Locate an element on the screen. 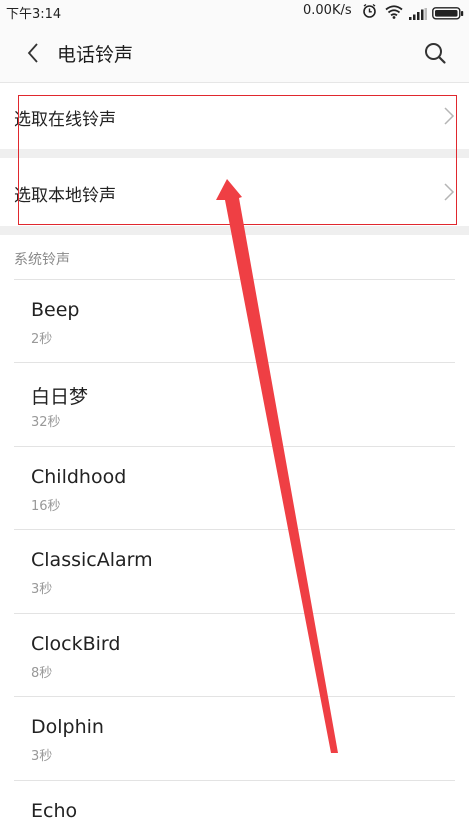 Image resolution: width=469 pixels, height=840 pixels. option-label: 选取在线铃声 is located at coordinates (65, 120).